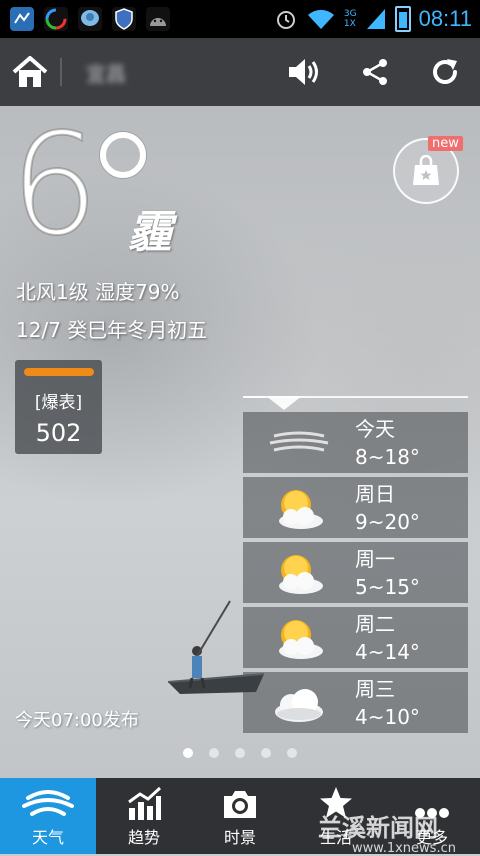 Image resolution: width=480 pixels, height=856 pixels. I want to click on date-lunar: 12/7 癸巳年冬月初五, so click(112, 330).